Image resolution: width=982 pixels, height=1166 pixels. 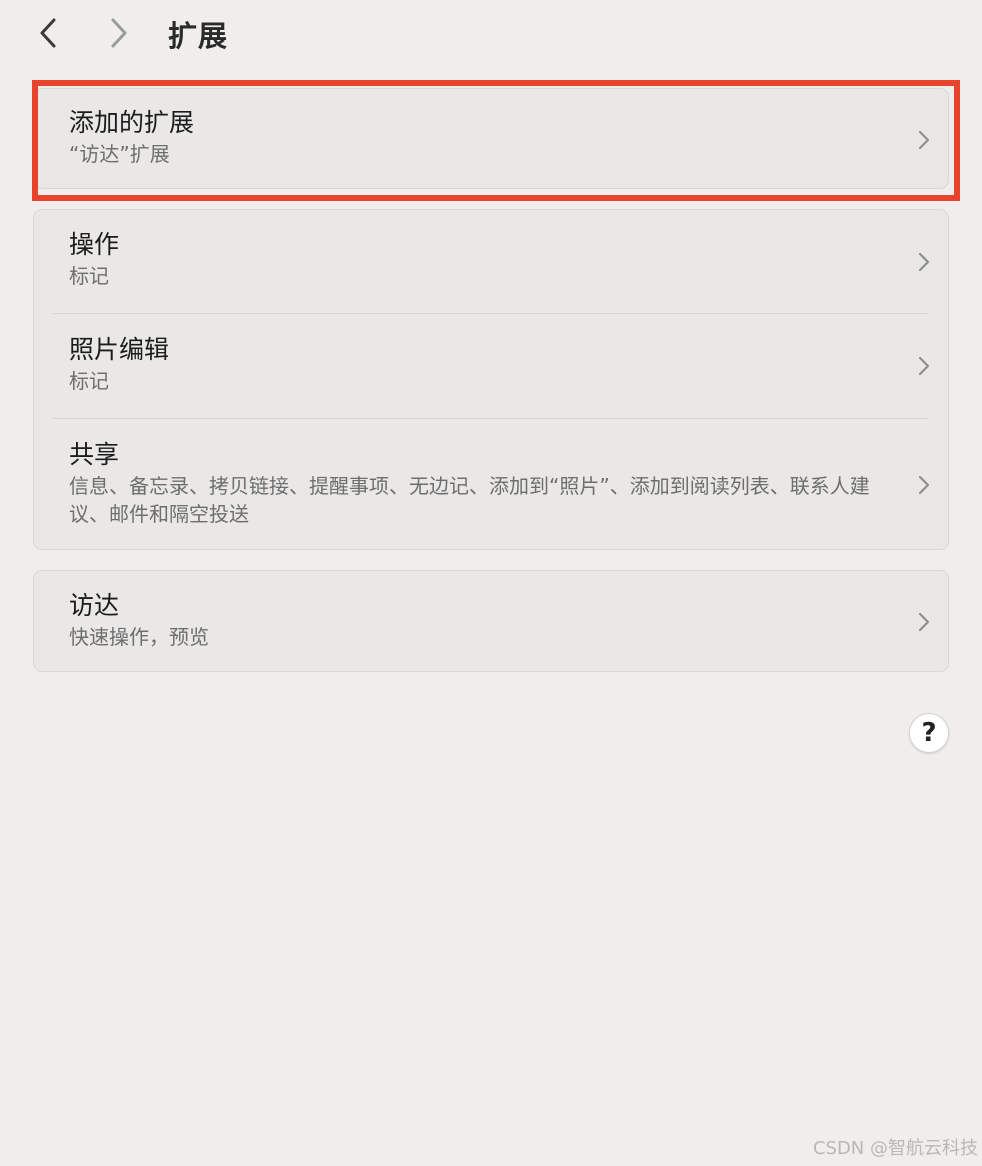 I want to click on finder-group: 访达 快速操作，预览, so click(x=491, y=621).